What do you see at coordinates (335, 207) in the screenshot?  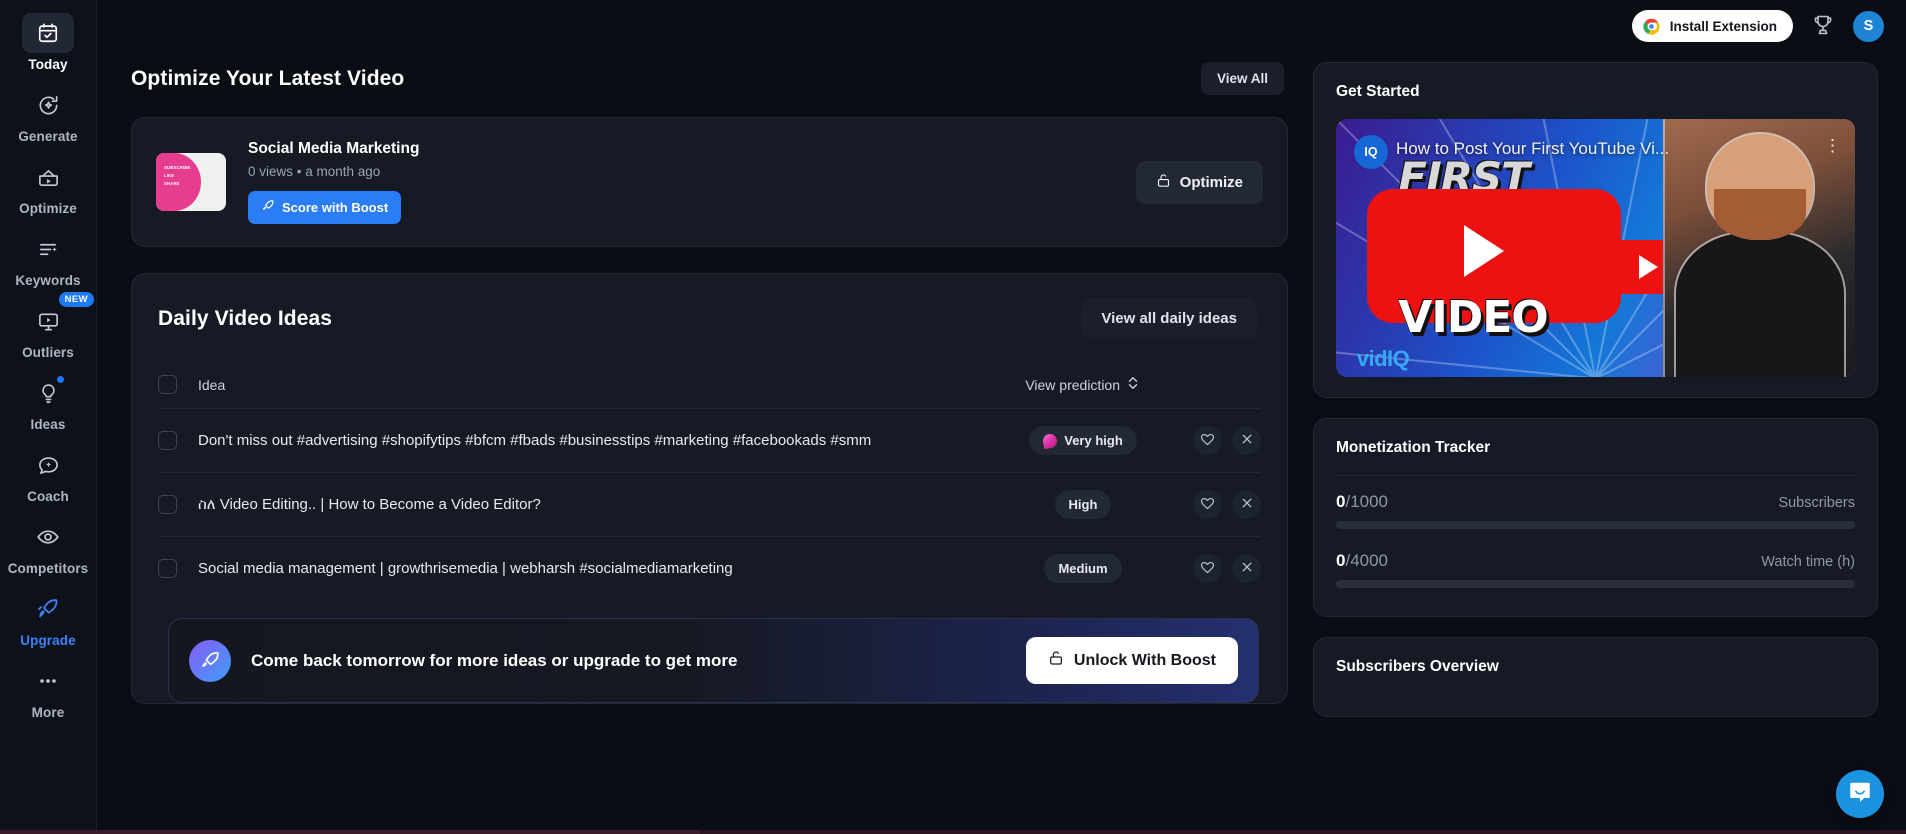 I see `score-with-boost-label: Score with Boost` at bounding box center [335, 207].